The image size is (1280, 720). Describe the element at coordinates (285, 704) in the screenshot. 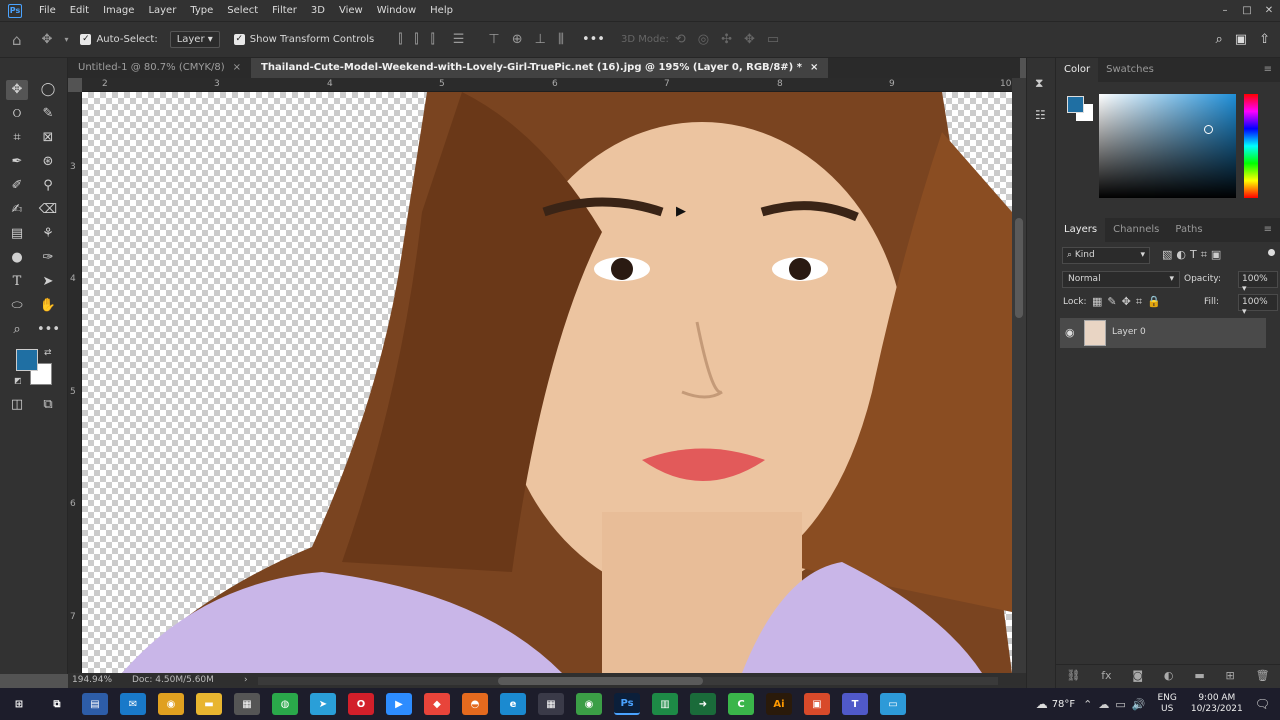

I see `messaging-icon: ◍` at that location.